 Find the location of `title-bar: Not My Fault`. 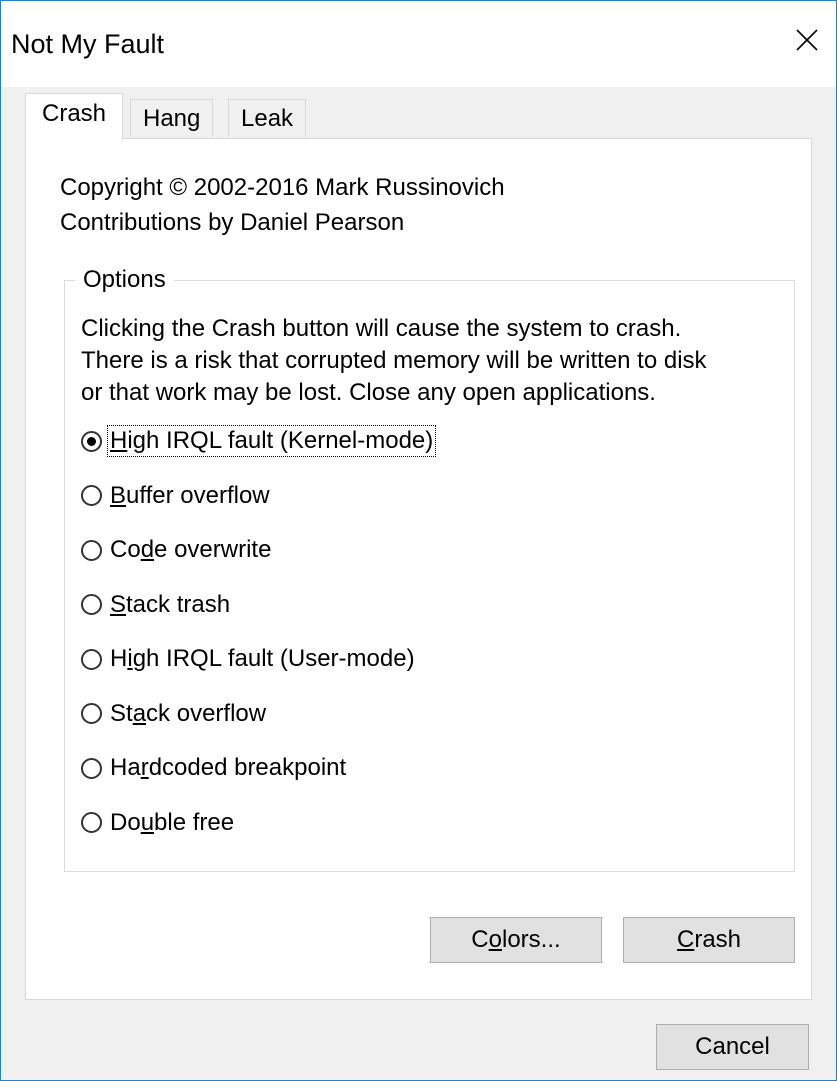

title-bar: Not My Fault is located at coordinates (418, 44).